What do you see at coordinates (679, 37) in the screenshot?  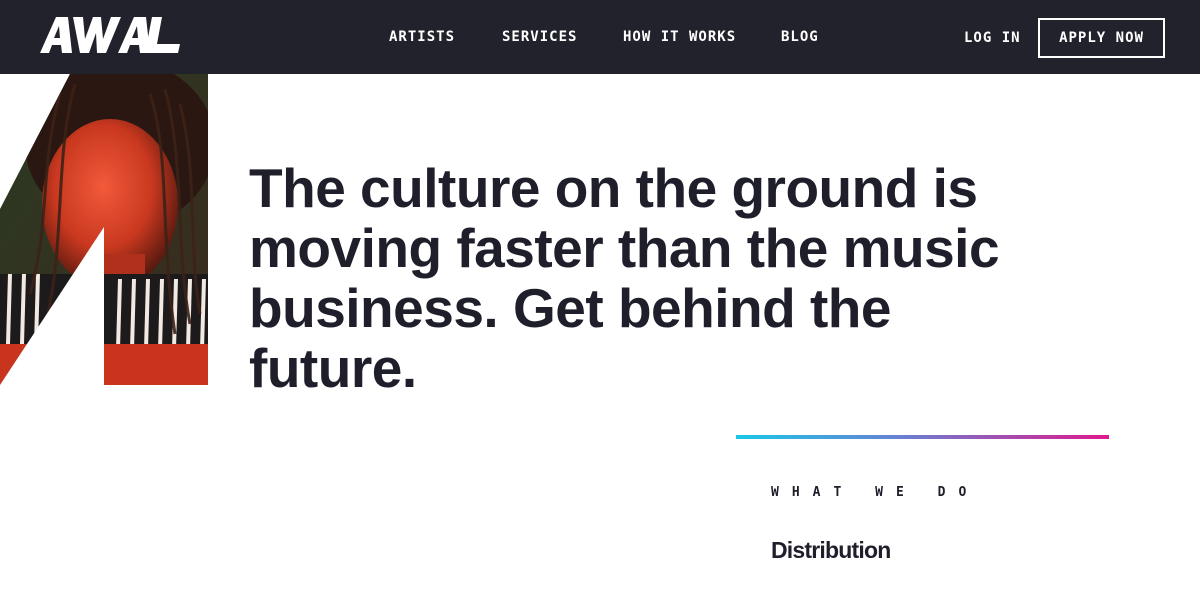 I see `nav-how-it-works-link: HOW IT WORKS` at bounding box center [679, 37].